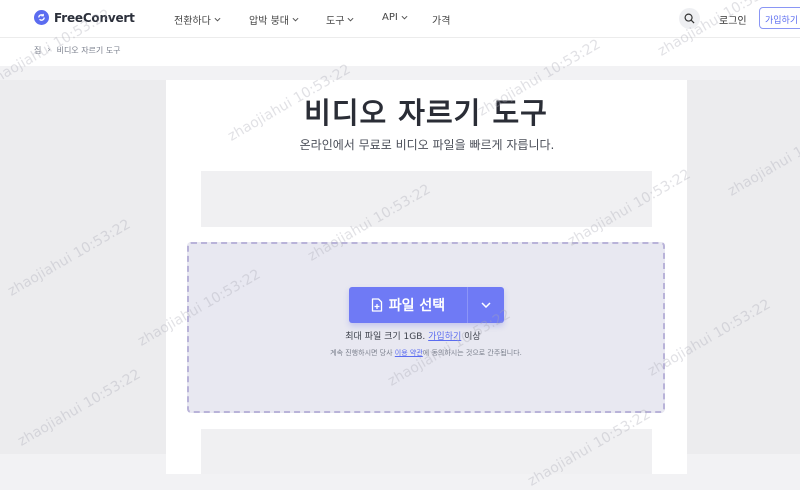 The image size is (800, 490). What do you see at coordinates (426, 113) in the screenshot?
I see `page-title: 비디오 자르기 도구` at bounding box center [426, 113].